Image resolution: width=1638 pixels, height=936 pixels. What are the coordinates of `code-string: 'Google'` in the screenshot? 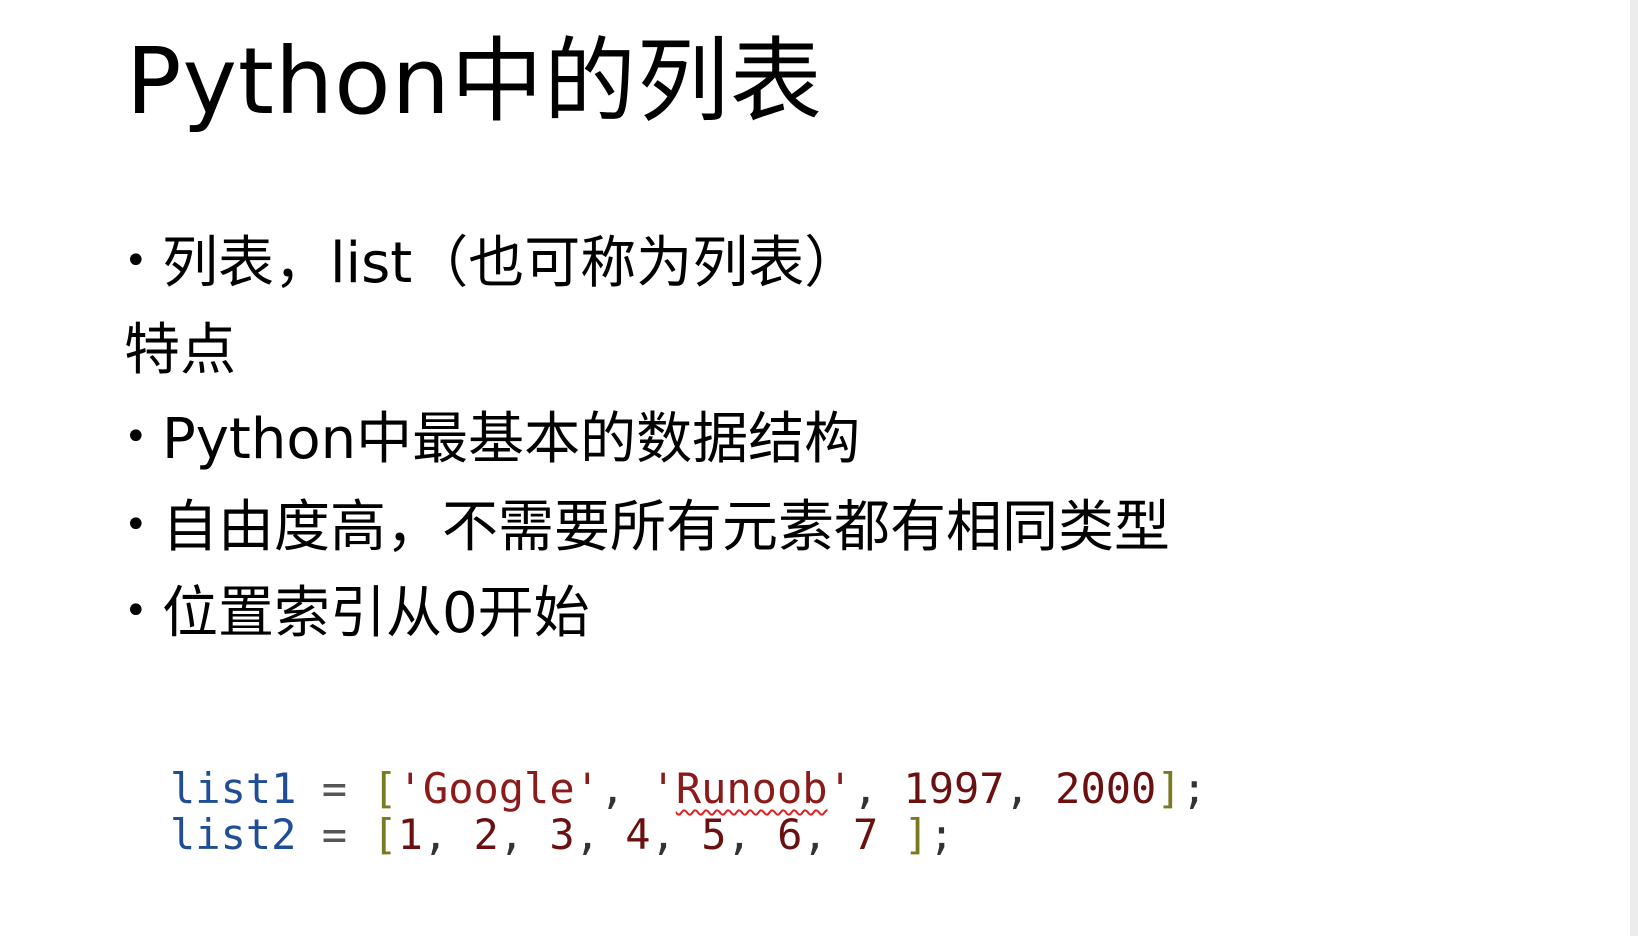 It's located at (498, 788).